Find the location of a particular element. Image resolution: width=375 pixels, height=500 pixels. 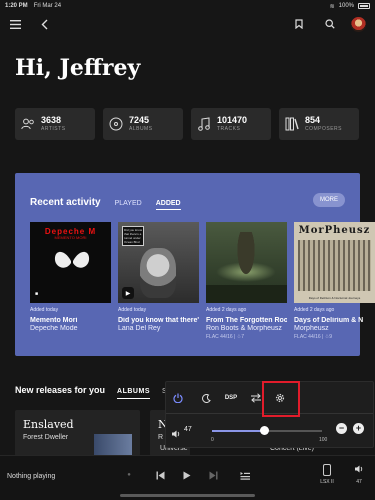

volume-slider-fill is located at coordinates (238, 431).